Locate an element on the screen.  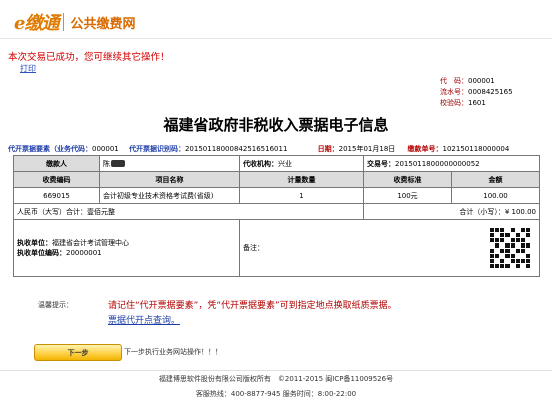
table-row: 缴款人 陈 代收机构：兴业 交易号：2015011800000000052 is located at coordinates (276, 163).